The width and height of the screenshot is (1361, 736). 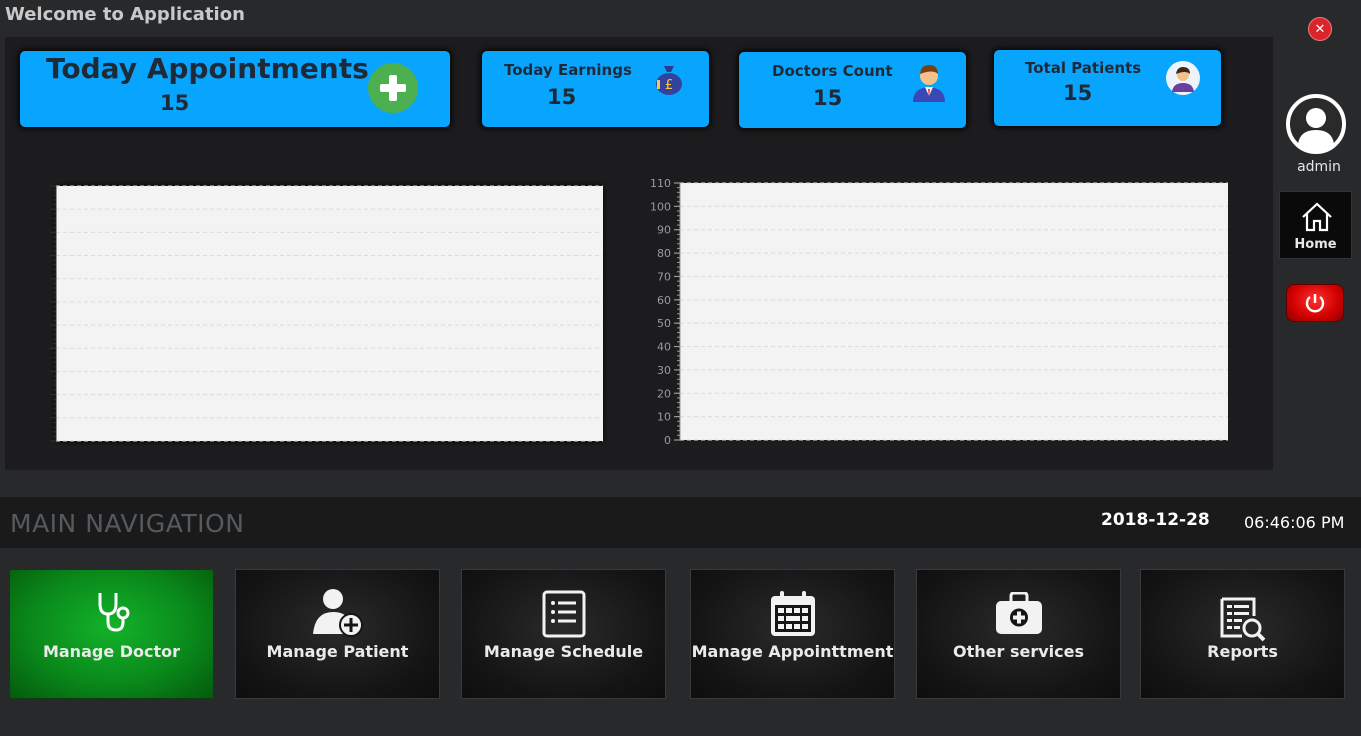 I want to click on manage-schedule-button: Manage Schedule, so click(x=563, y=634).